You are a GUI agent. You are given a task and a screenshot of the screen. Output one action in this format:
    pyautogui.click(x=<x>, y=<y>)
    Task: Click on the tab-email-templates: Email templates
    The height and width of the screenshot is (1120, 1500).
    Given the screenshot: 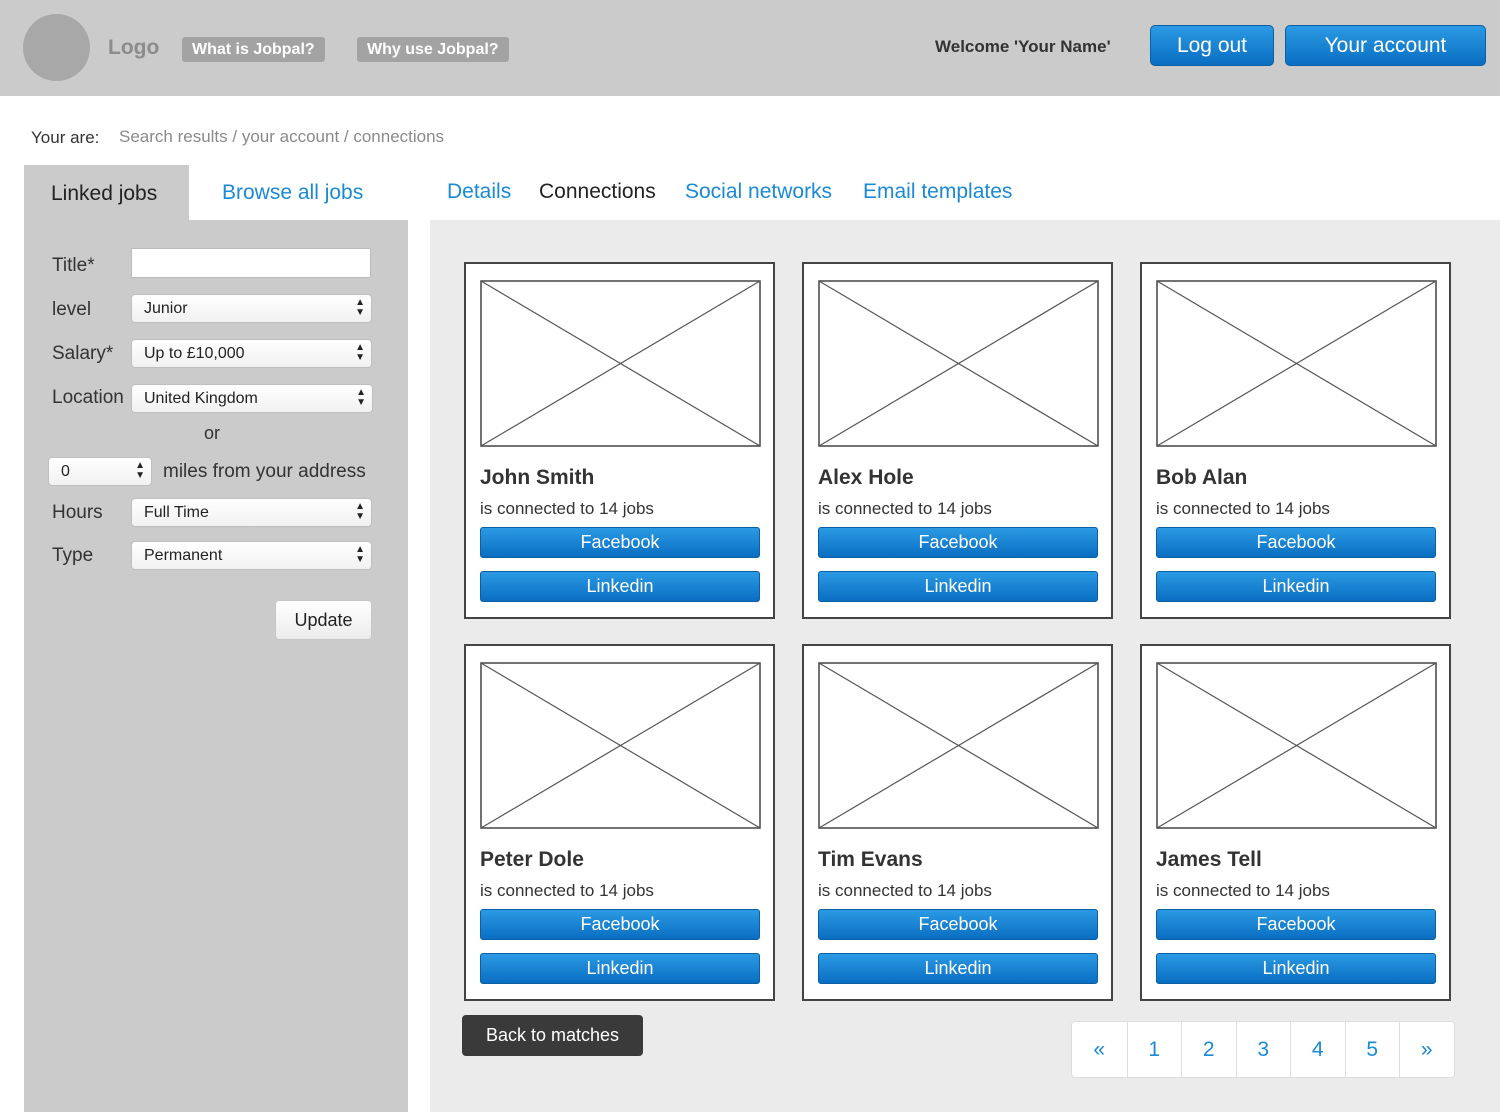 What is the action you would take?
    pyautogui.click(x=937, y=192)
    